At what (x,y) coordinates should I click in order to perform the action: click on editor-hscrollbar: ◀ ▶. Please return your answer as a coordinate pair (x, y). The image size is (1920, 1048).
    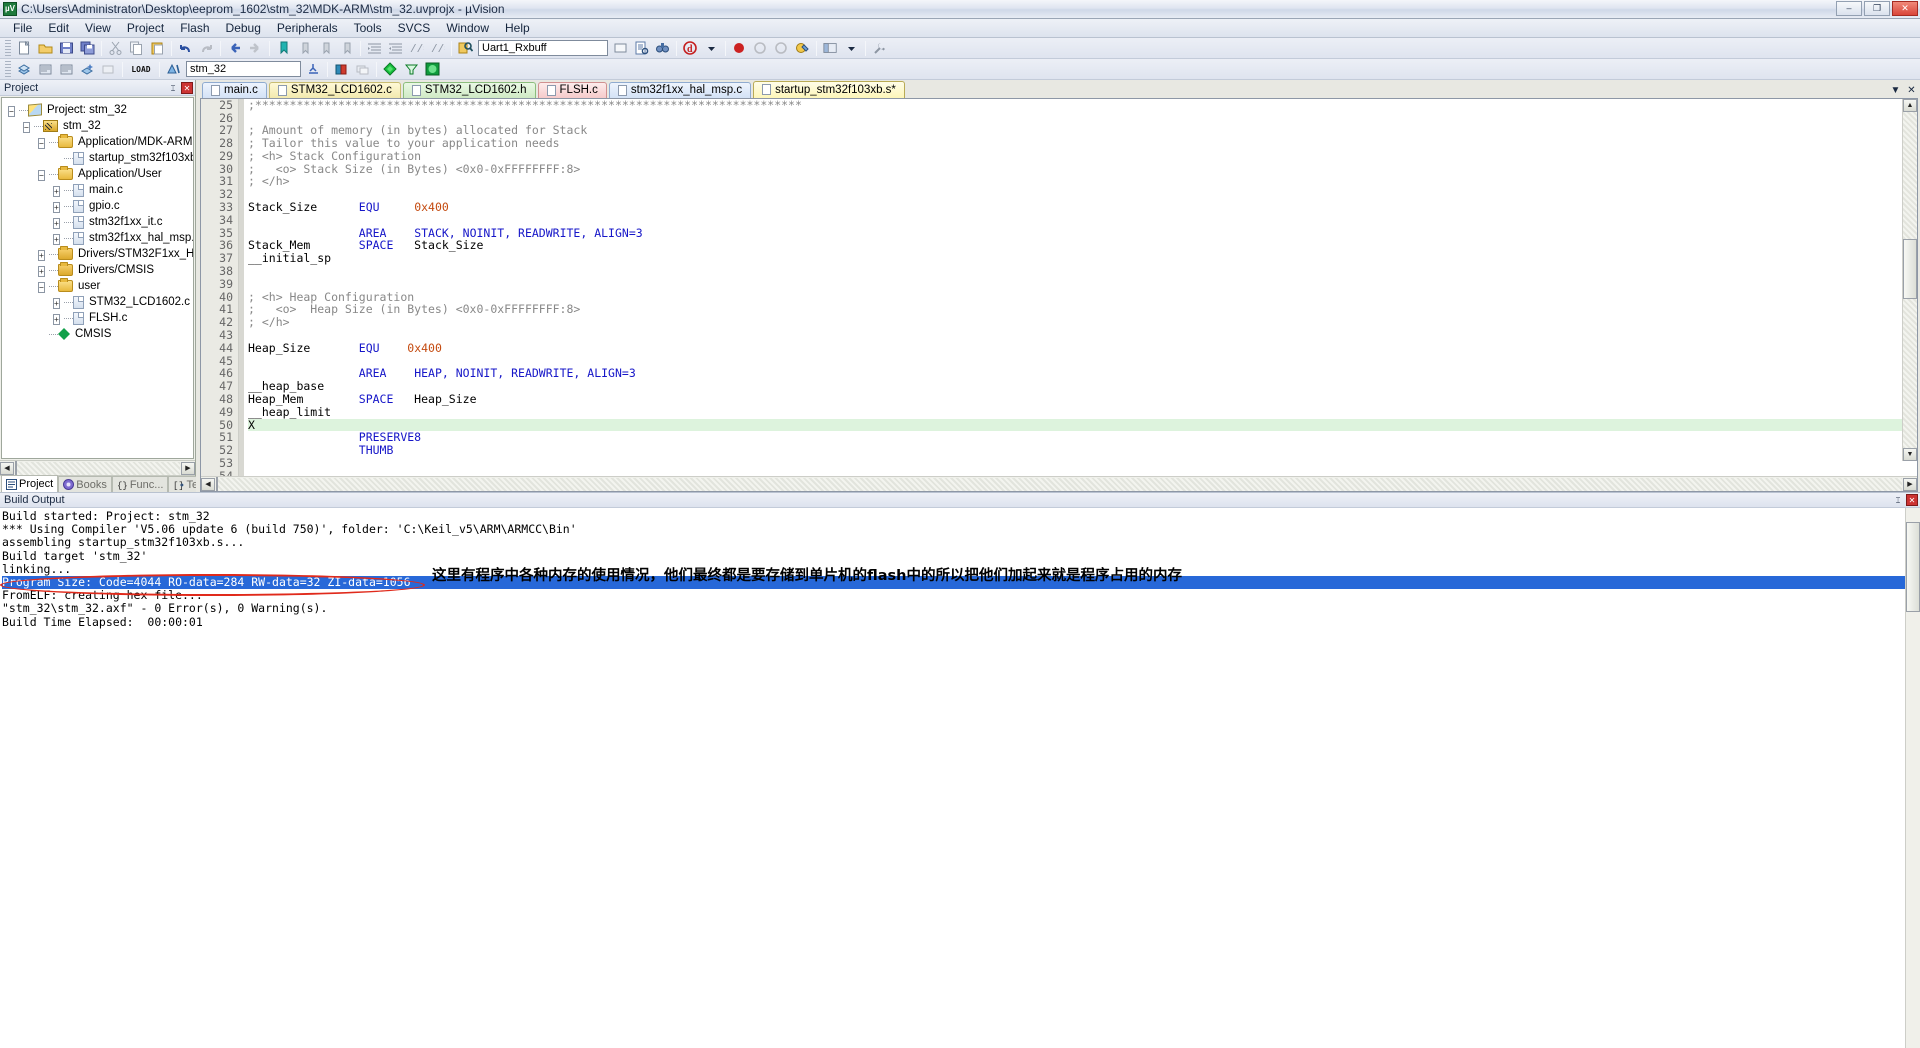
    Looking at the image, I should click on (1059, 483).